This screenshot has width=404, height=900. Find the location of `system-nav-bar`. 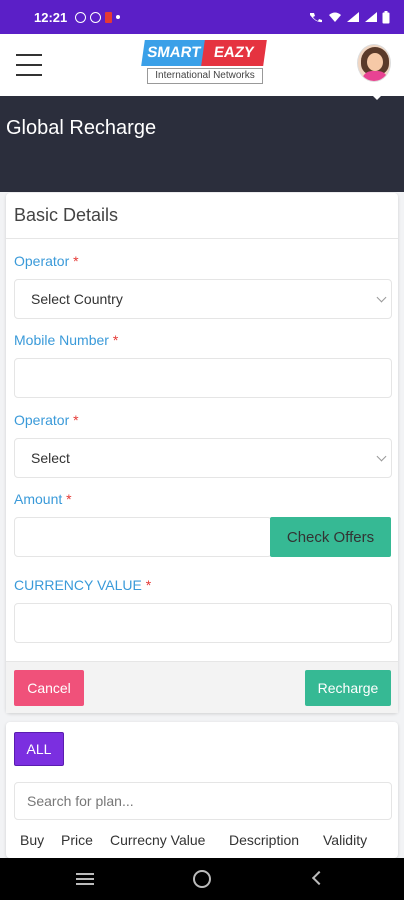

system-nav-bar is located at coordinates (202, 879).